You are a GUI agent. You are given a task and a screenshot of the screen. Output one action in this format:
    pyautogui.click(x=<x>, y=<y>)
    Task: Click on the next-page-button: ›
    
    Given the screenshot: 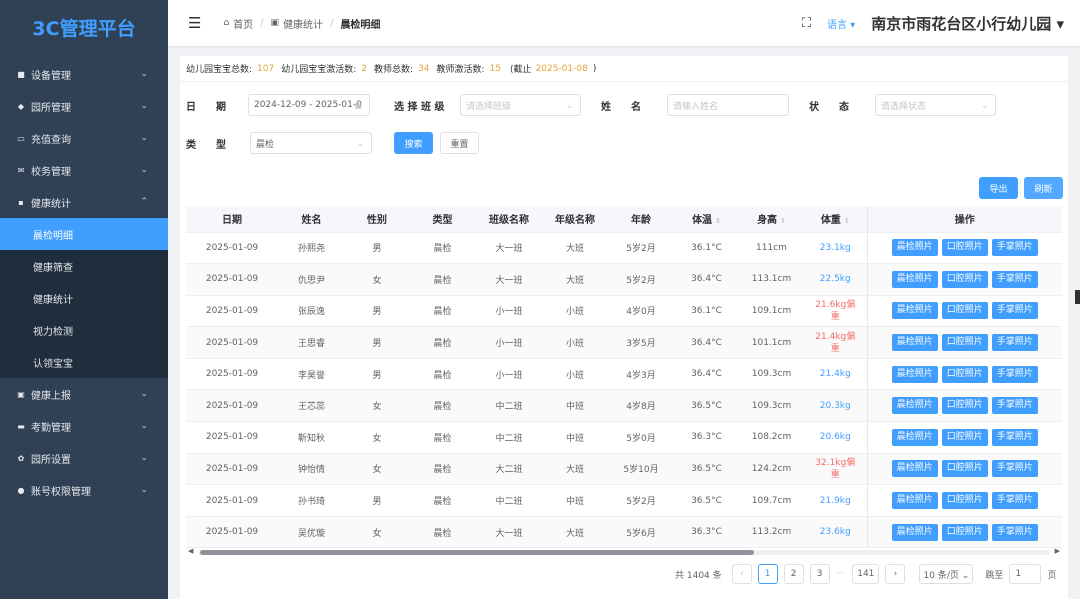 What is the action you would take?
    pyautogui.click(x=895, y=574)
    